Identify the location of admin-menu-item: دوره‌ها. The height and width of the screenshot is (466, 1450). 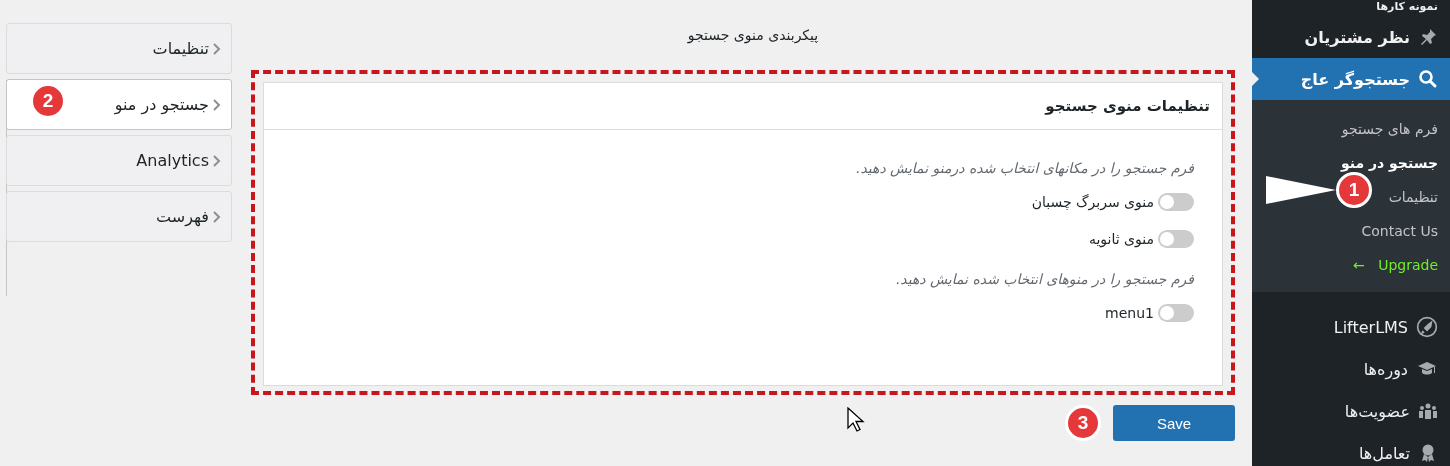
(1351, 369).